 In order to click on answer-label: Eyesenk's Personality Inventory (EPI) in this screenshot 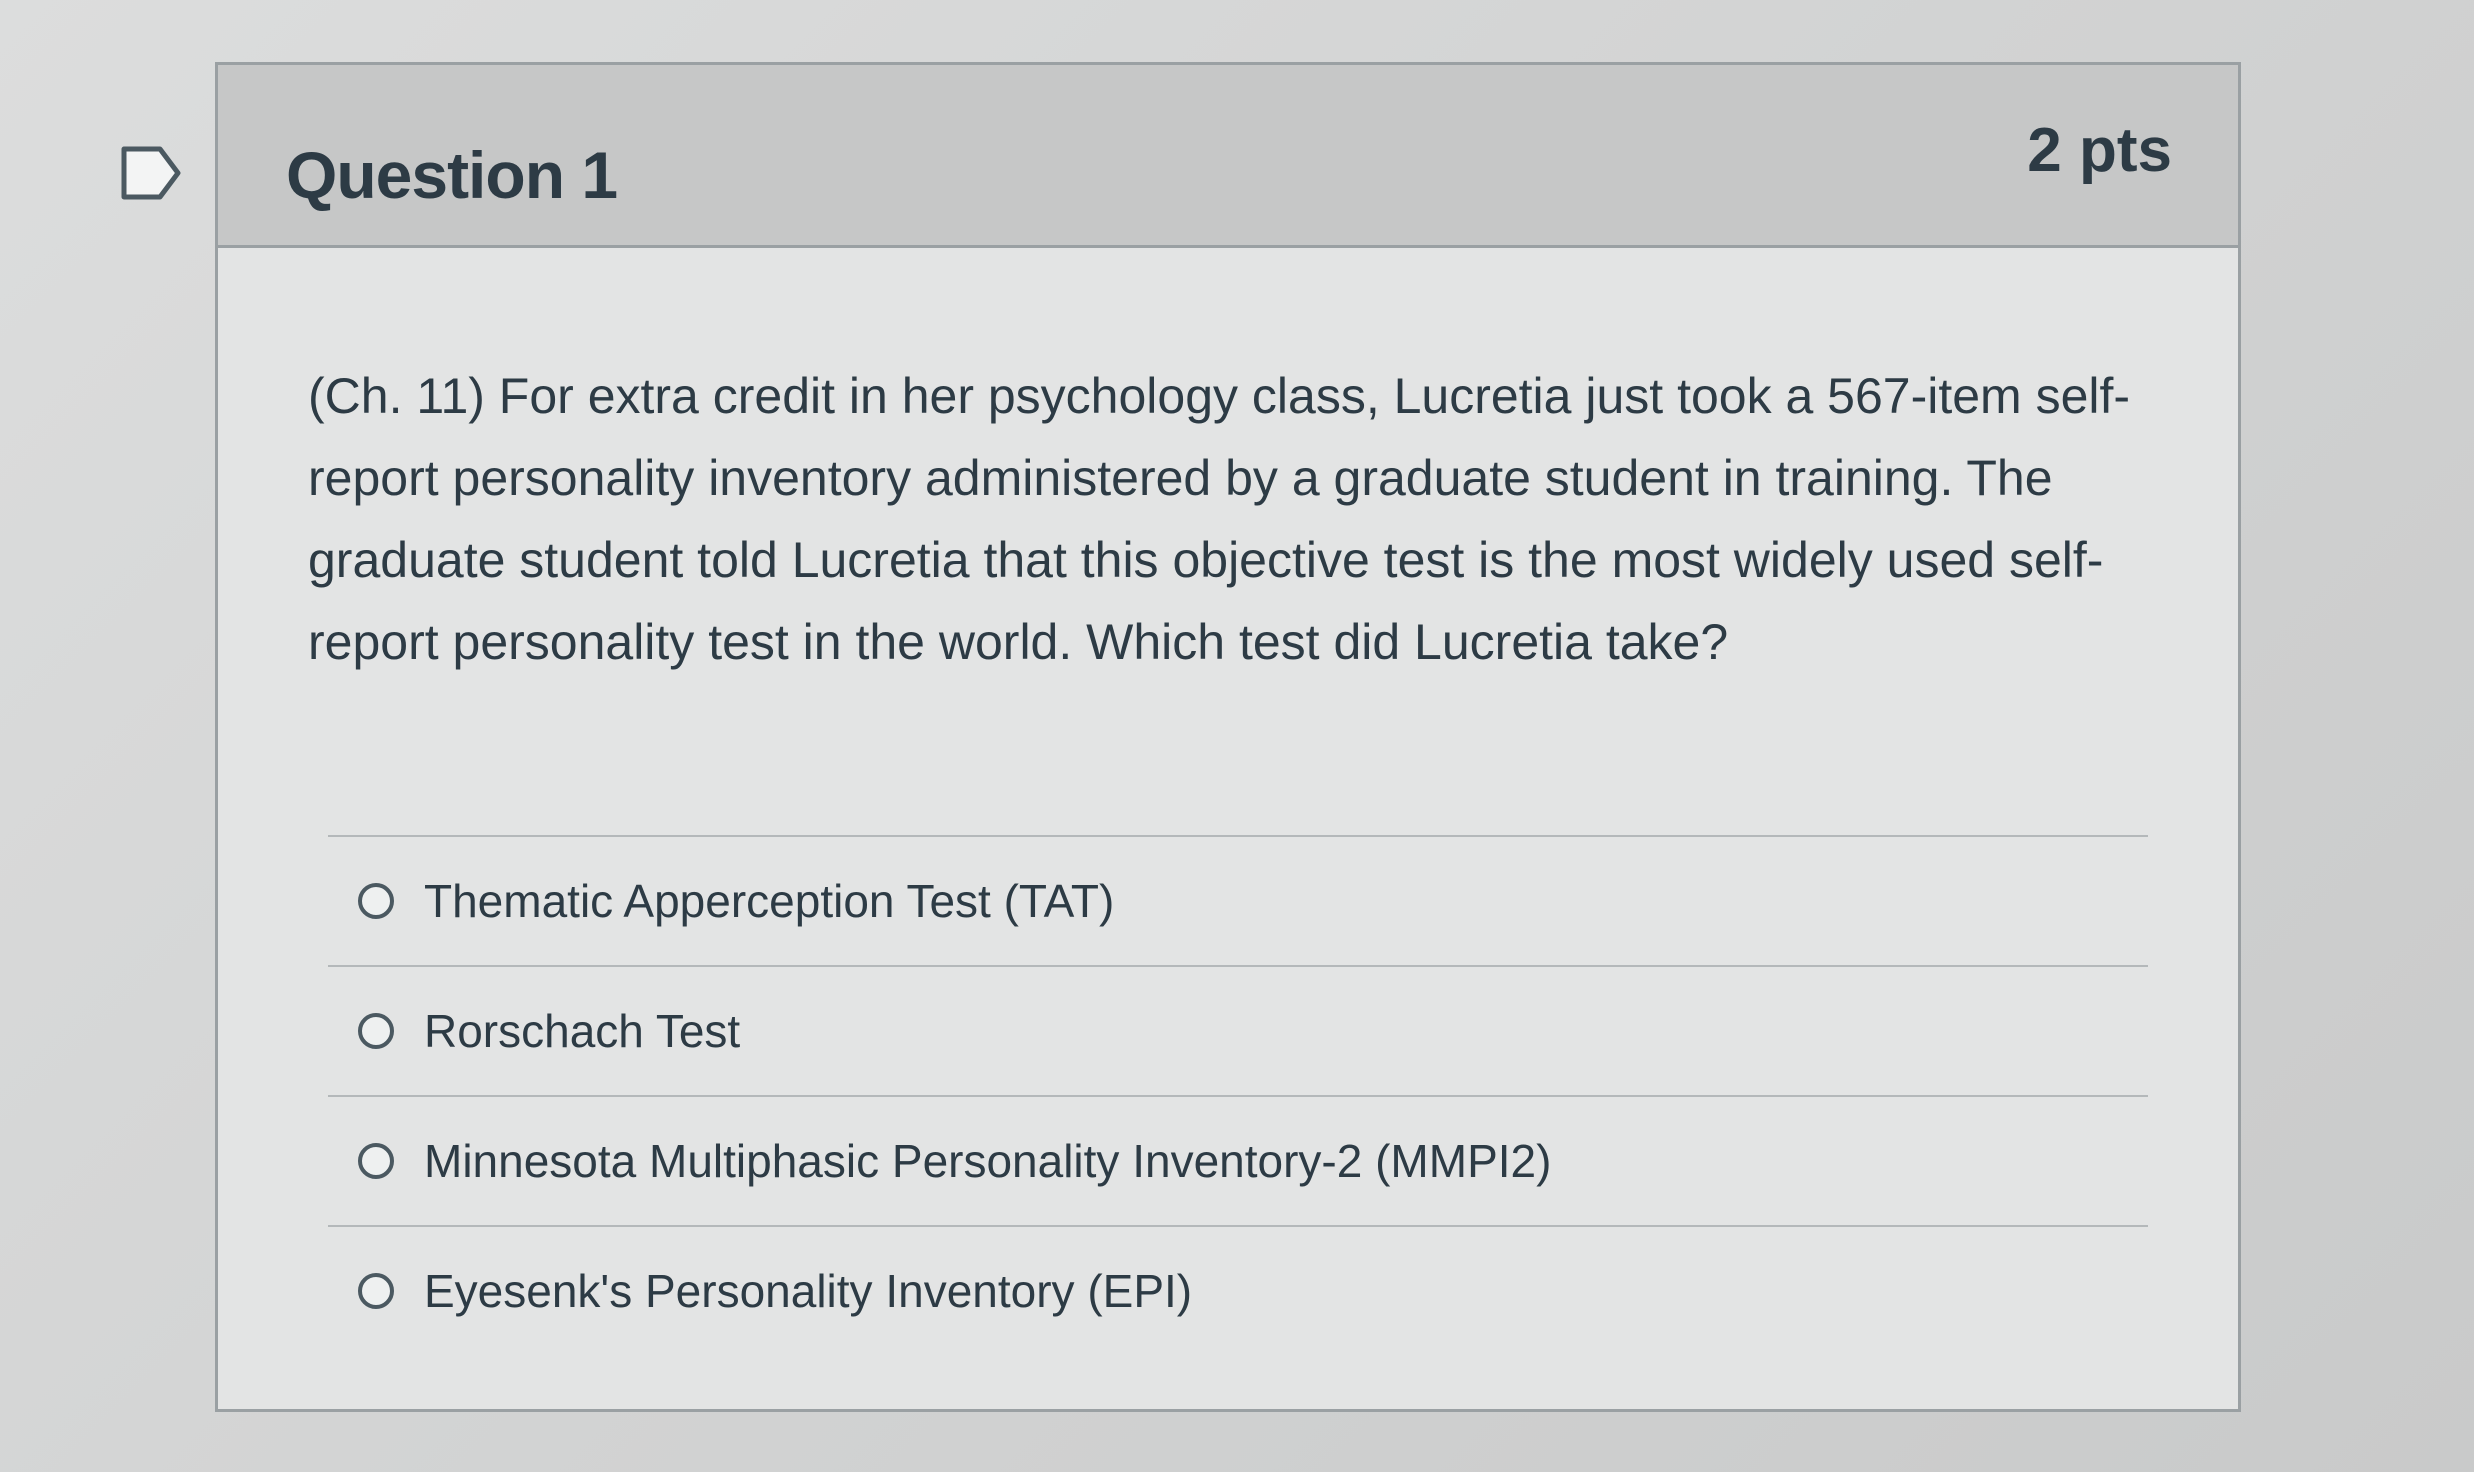, I will do `click(808, 1291)`.